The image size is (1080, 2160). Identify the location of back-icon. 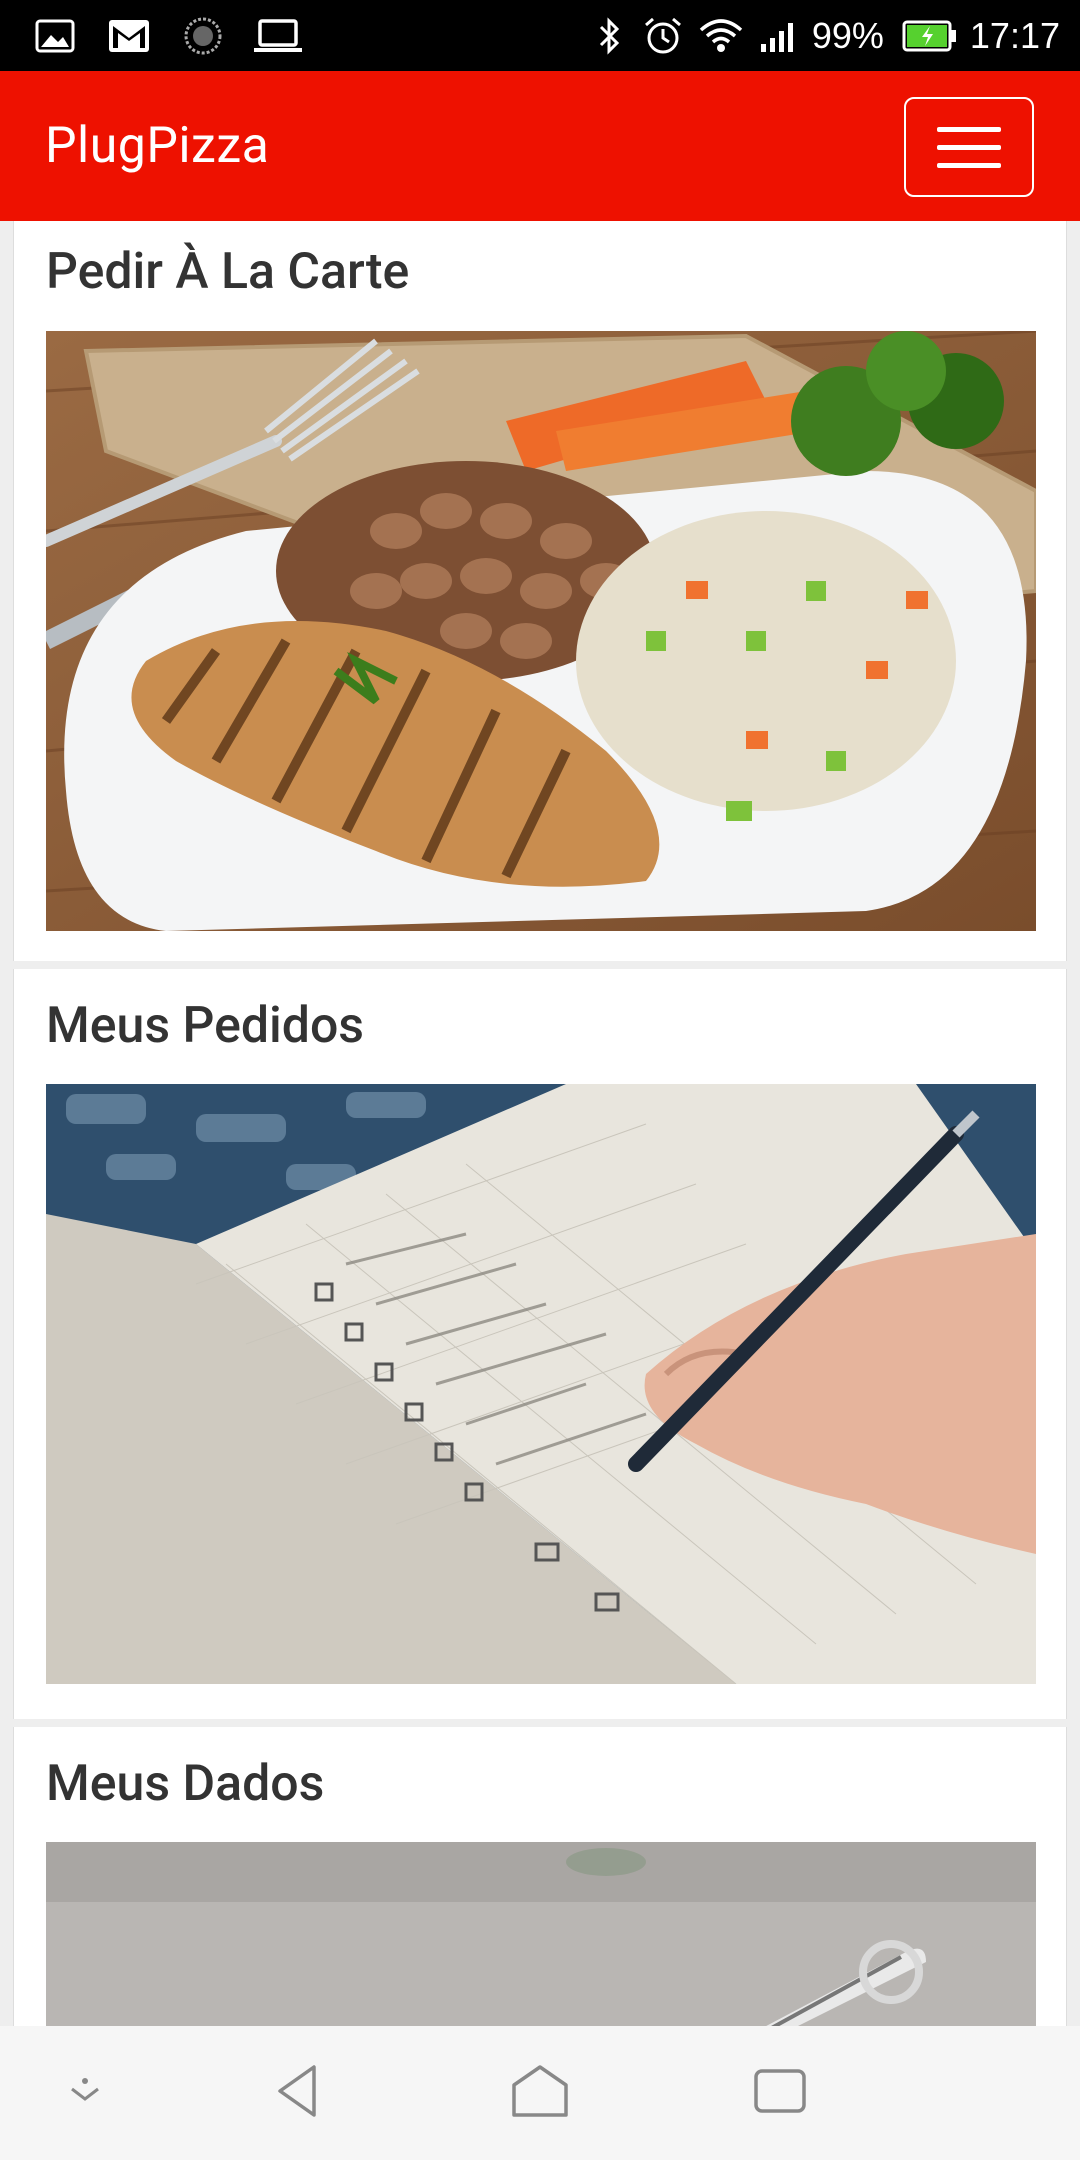
(300, 2091).